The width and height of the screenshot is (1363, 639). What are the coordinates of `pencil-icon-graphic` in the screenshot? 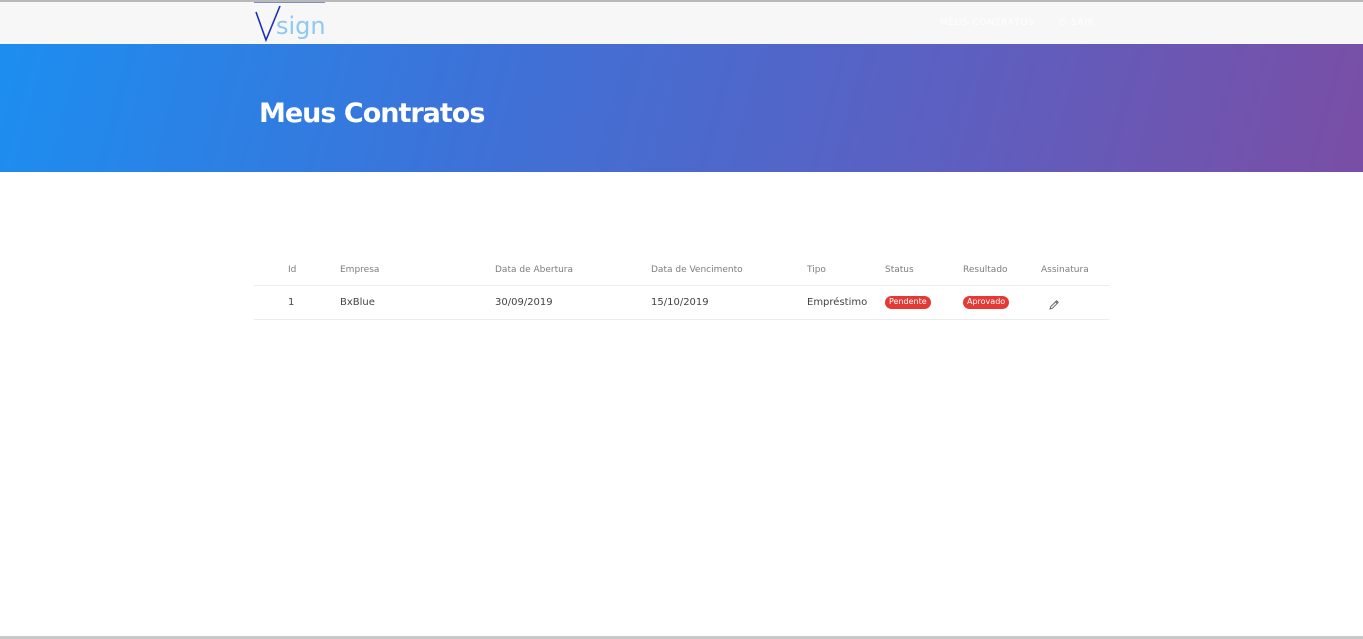 It's located at (1054, 304).